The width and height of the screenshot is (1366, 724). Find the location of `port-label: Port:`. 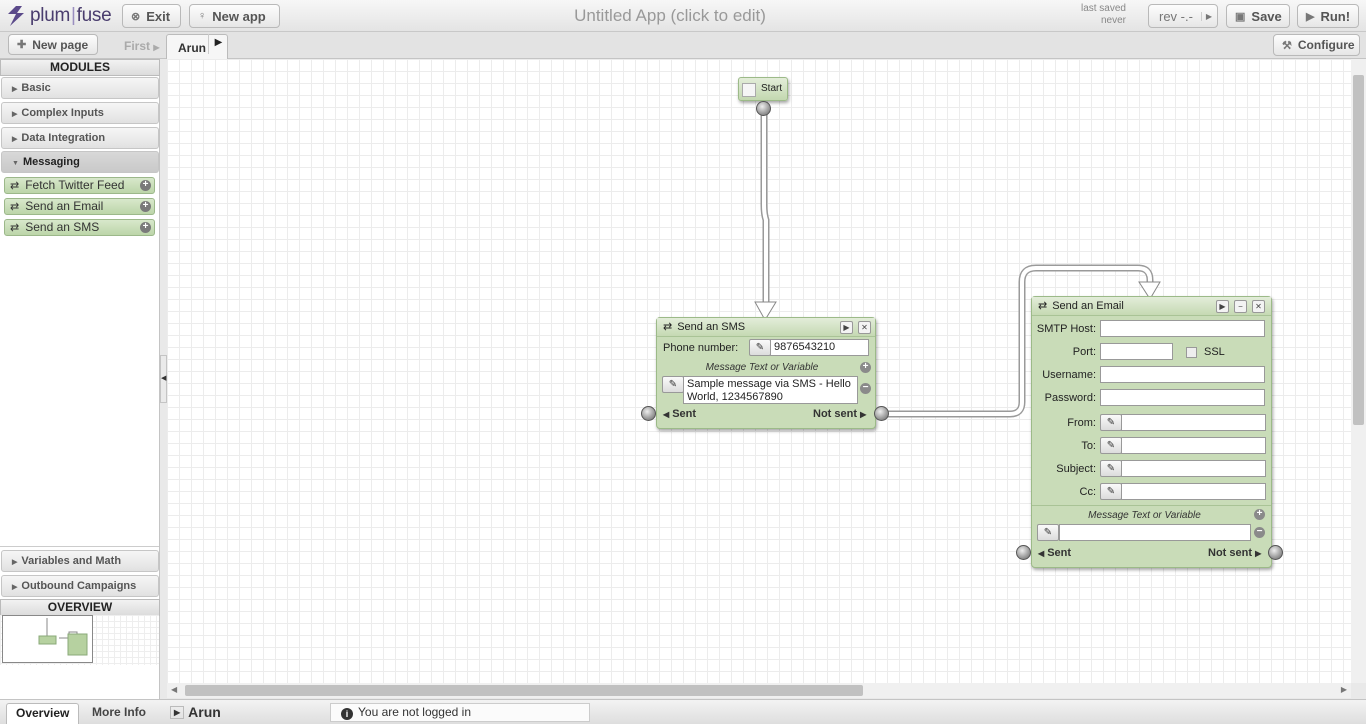

port-label: Port: is located at coordinates (1084, 352).